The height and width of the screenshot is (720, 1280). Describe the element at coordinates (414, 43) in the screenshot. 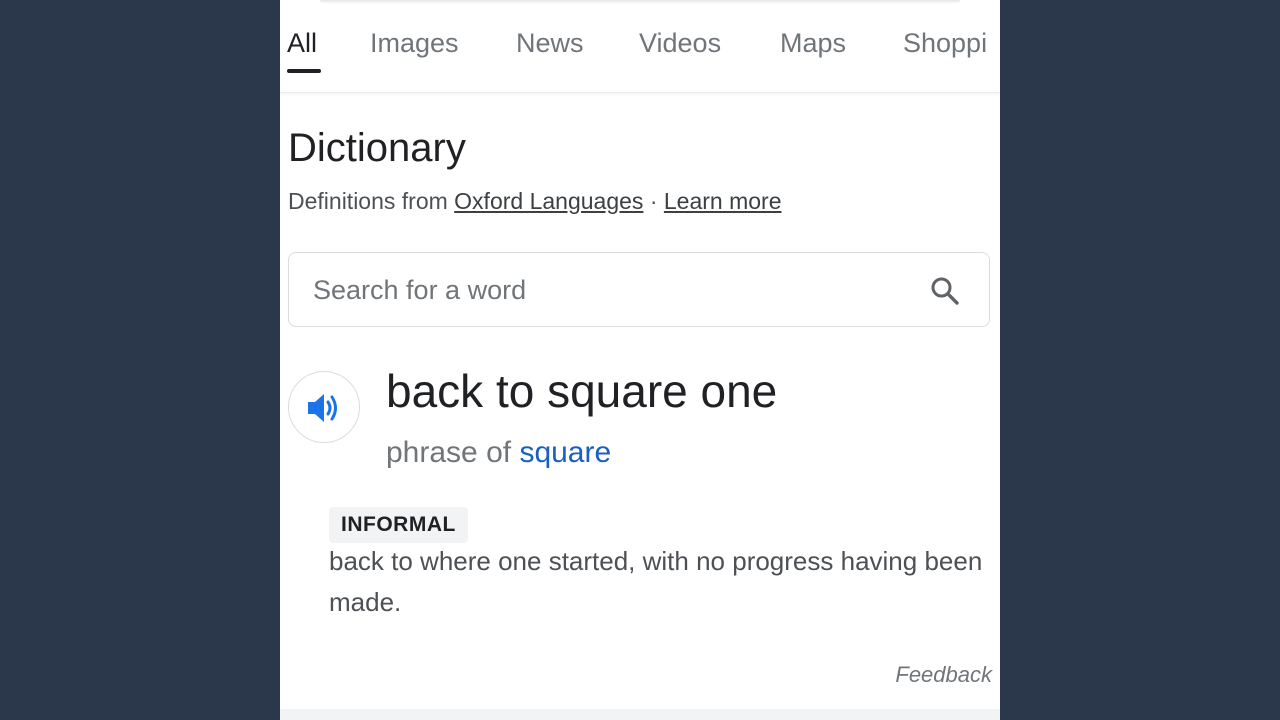

I see `tab-images: Images` at that location.